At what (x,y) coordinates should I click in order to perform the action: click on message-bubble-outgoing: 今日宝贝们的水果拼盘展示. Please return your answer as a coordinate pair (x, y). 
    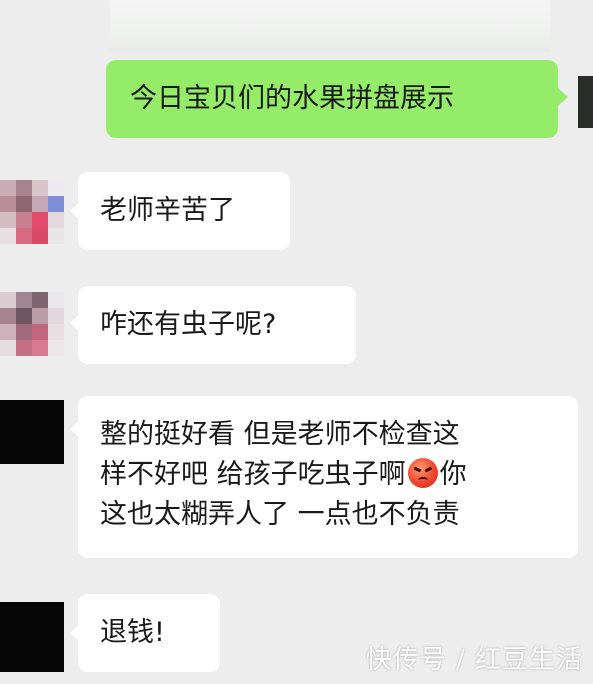
    Looking at the image, I should click on (332, 99).